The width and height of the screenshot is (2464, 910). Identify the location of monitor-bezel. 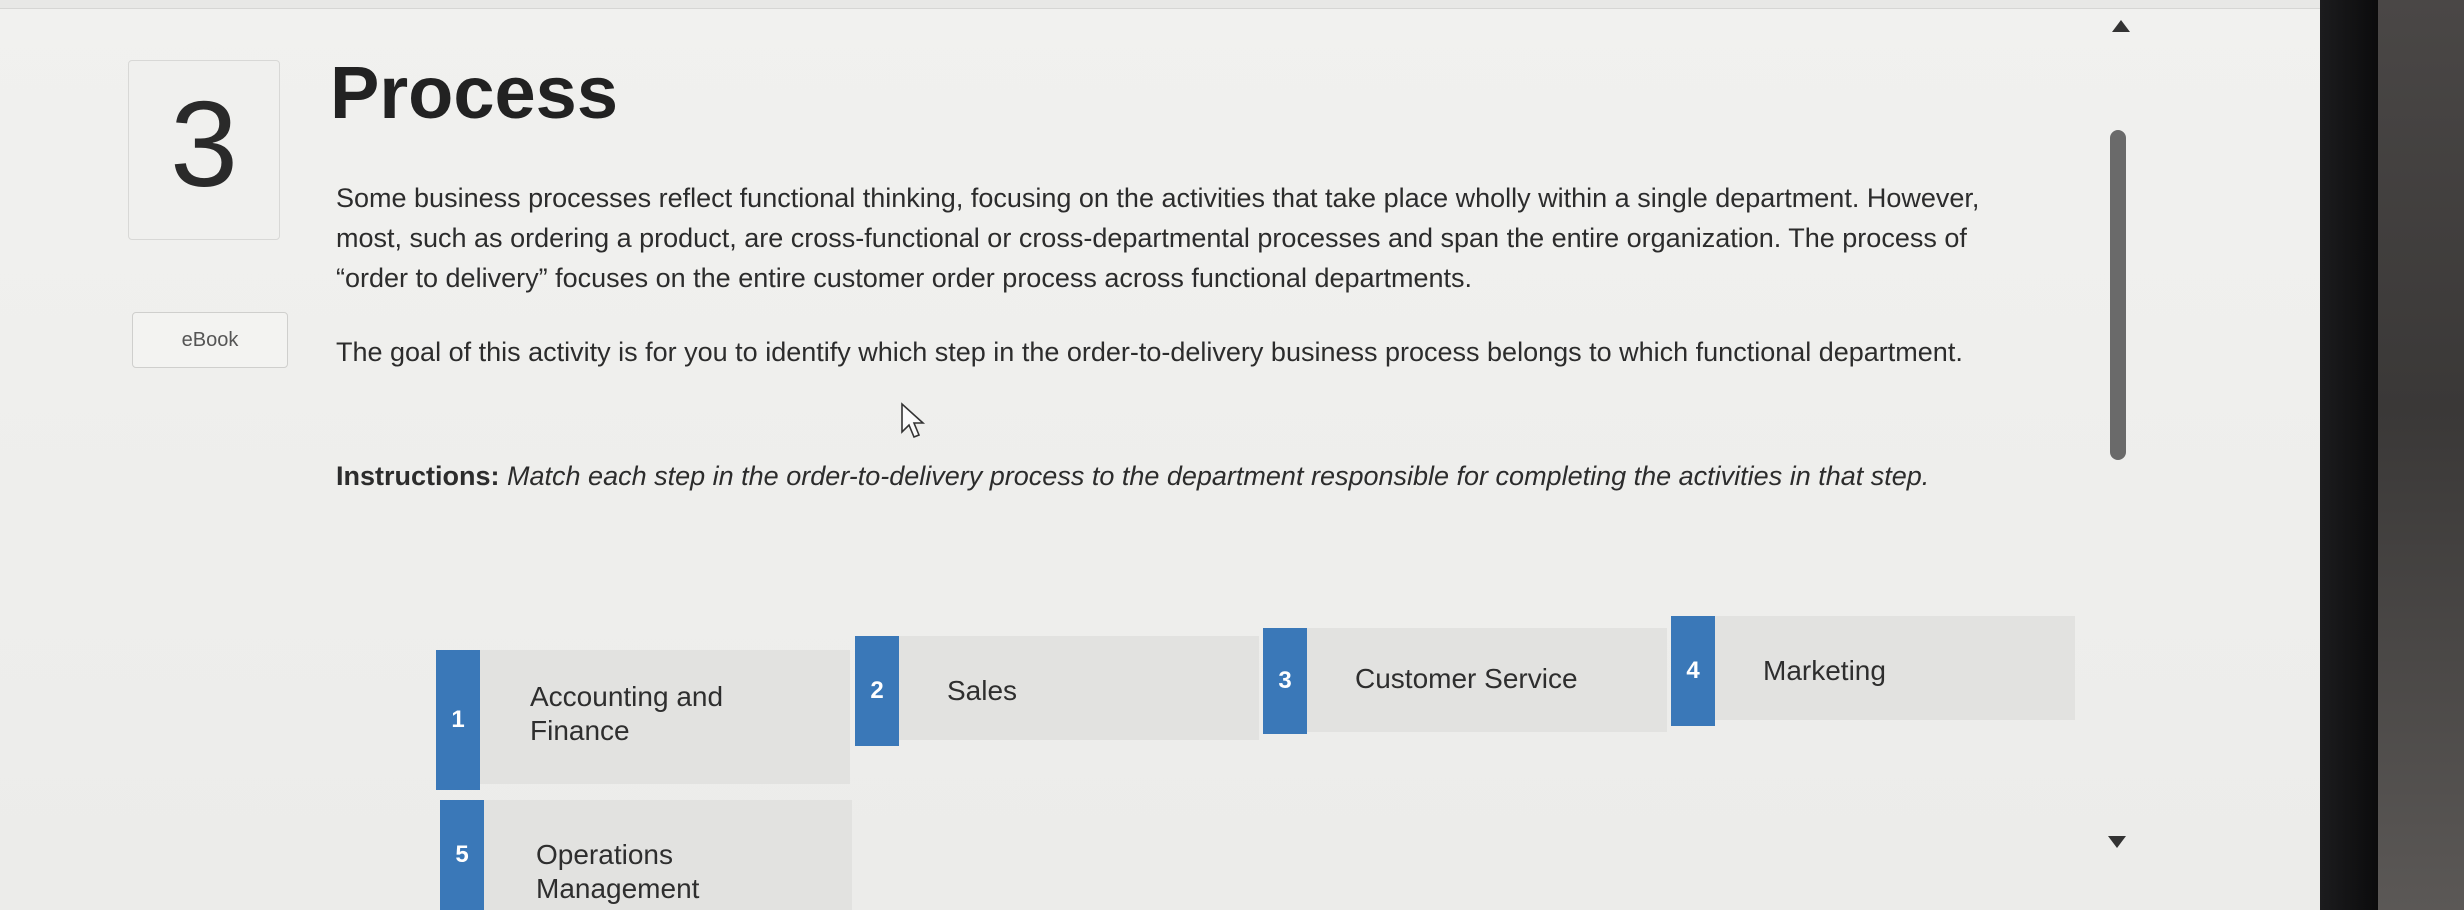
(2349, 455).